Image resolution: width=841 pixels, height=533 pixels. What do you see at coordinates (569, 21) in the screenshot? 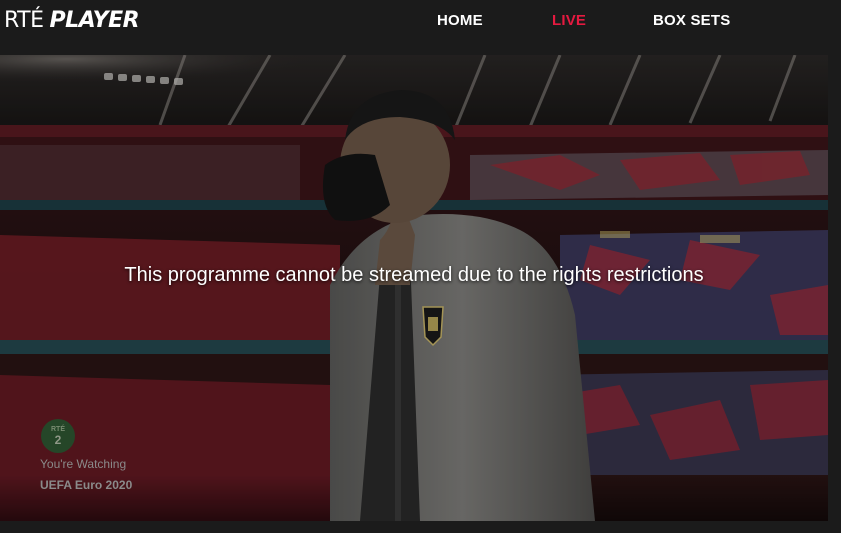
I see `nav-live-link: LIVE` at bounding box center [569, 21].